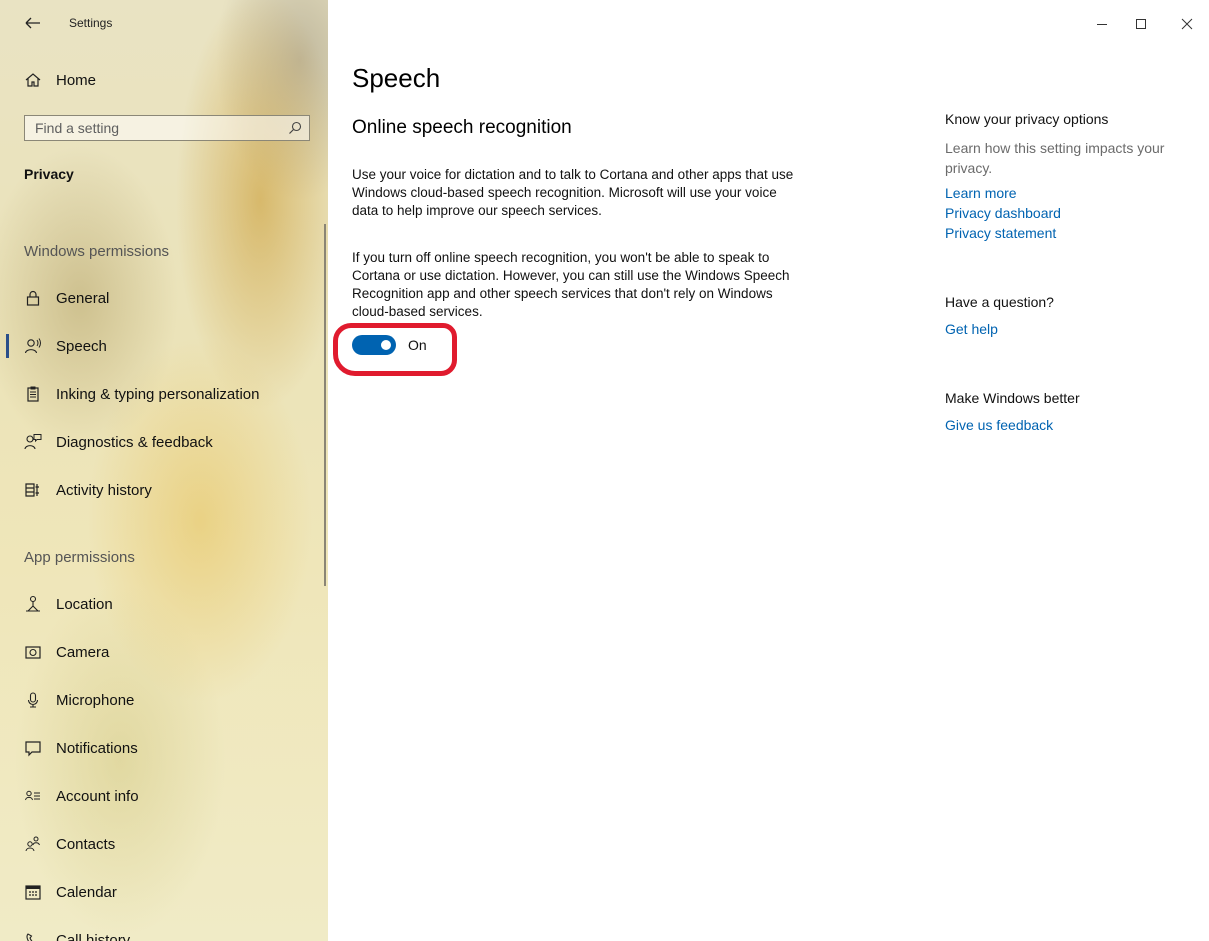 The width and height of the screenshot is (1209, 941). Describe the element at coordinates (33, 652) in the screenshot. I see `camera-icon` at that location.